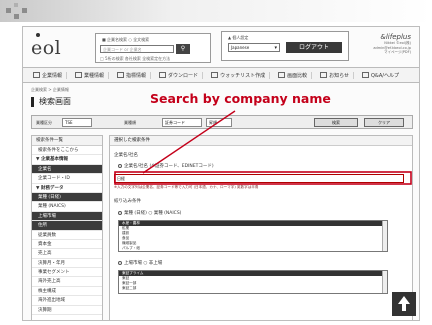 This screenshot has height=325, width=432. What do you see at coordinates (125, 40) in the screenshot?
I see `search-mode-options: ■ 企業名検索 ○ 全文検索` at bounding box center [125, 40].